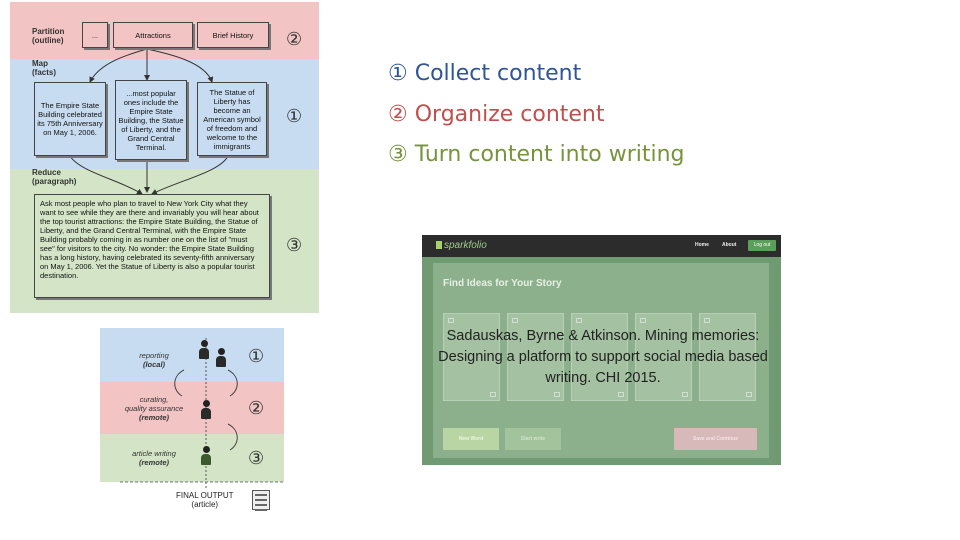 The width and height of the screenshot is (960, 540). Describe the element at coordinates (762, 245) in the screenshot. I see `logout-button: Log out` at that location.